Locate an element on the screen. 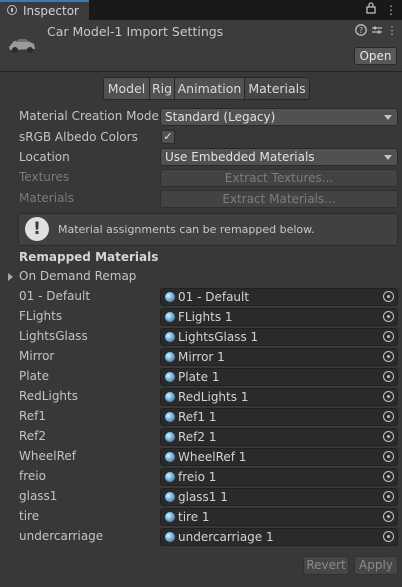 This screenshot has height=587, width=402. location-dropdown: Use Embedded Materials is located at coordinates (279, 157).